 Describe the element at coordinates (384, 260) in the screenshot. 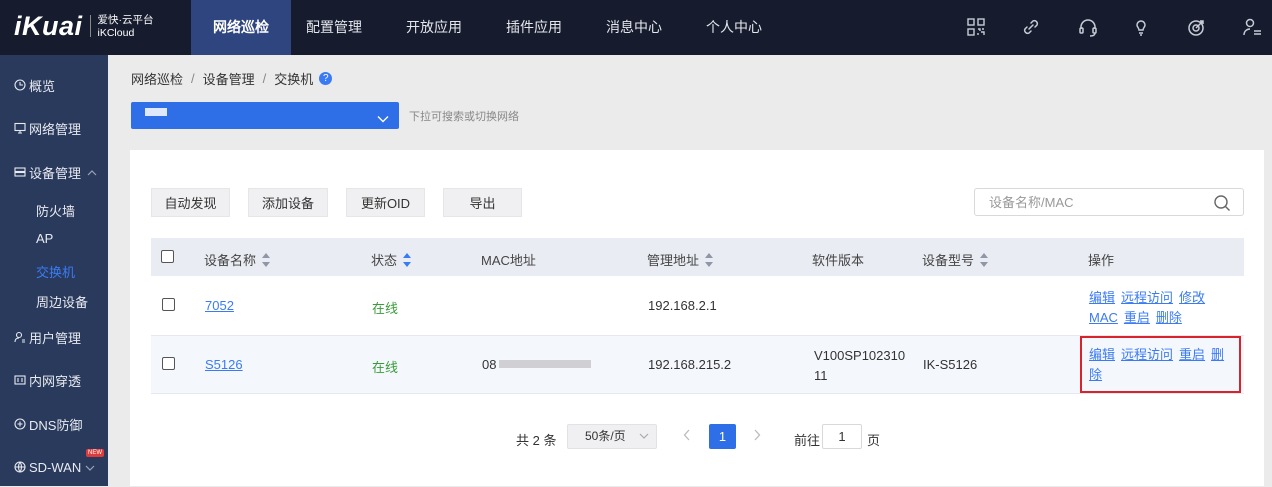

I see `column-header-label: 状态` at that location.